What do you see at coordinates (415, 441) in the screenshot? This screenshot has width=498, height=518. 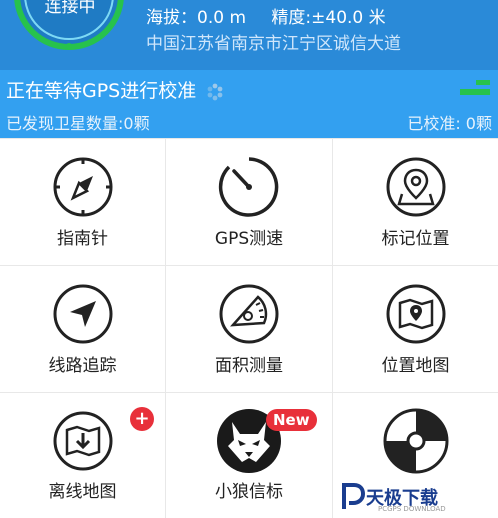 I see `disc-icon` at bounding box center [415, 441].